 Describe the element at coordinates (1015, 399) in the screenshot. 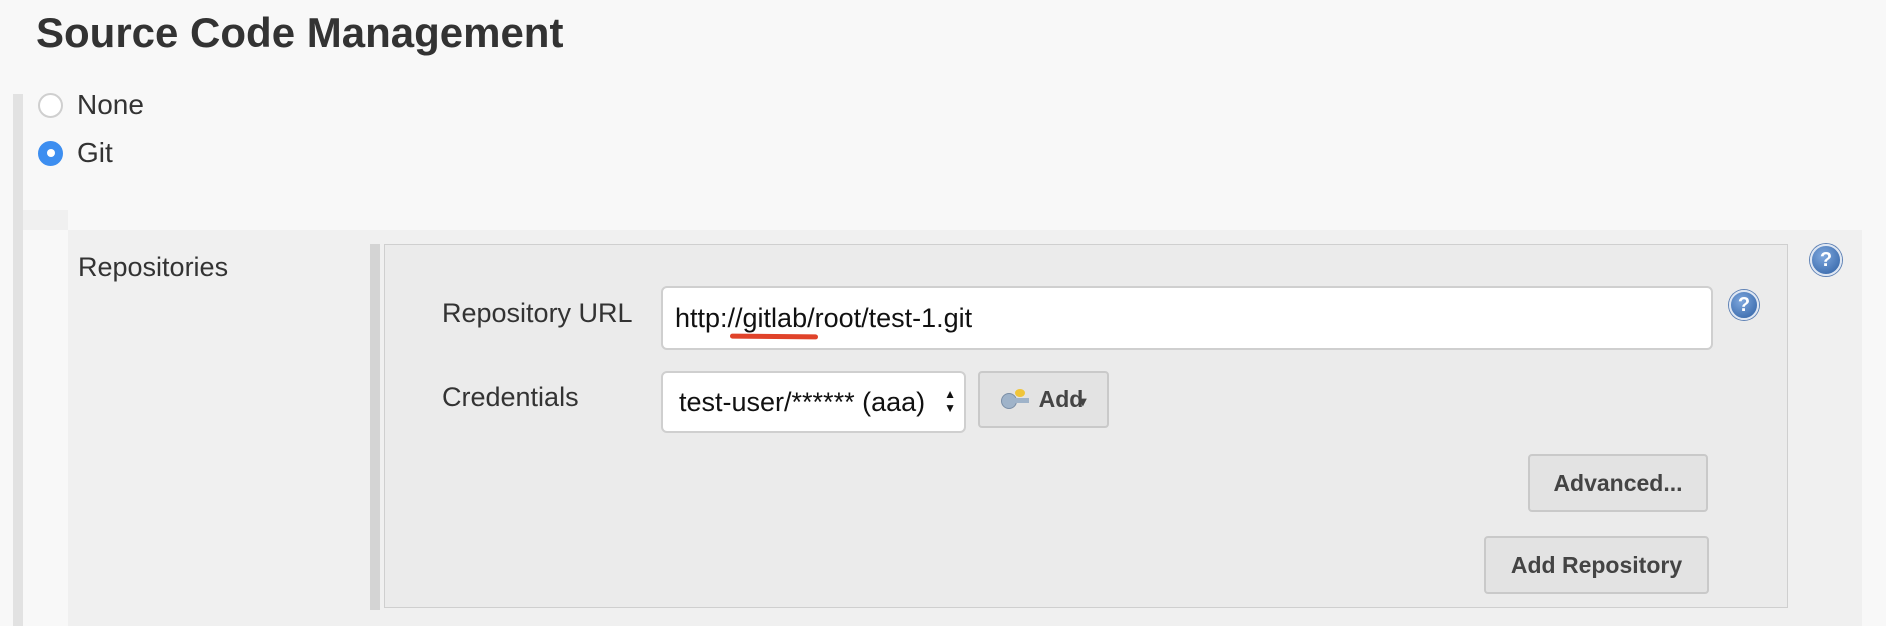

I see `key-icon` at that location.